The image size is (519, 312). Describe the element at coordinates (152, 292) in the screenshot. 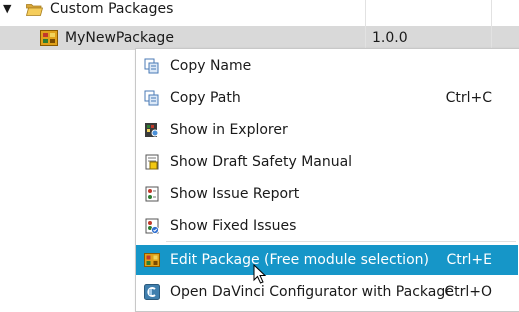

I see `configurator-icon` at that location.